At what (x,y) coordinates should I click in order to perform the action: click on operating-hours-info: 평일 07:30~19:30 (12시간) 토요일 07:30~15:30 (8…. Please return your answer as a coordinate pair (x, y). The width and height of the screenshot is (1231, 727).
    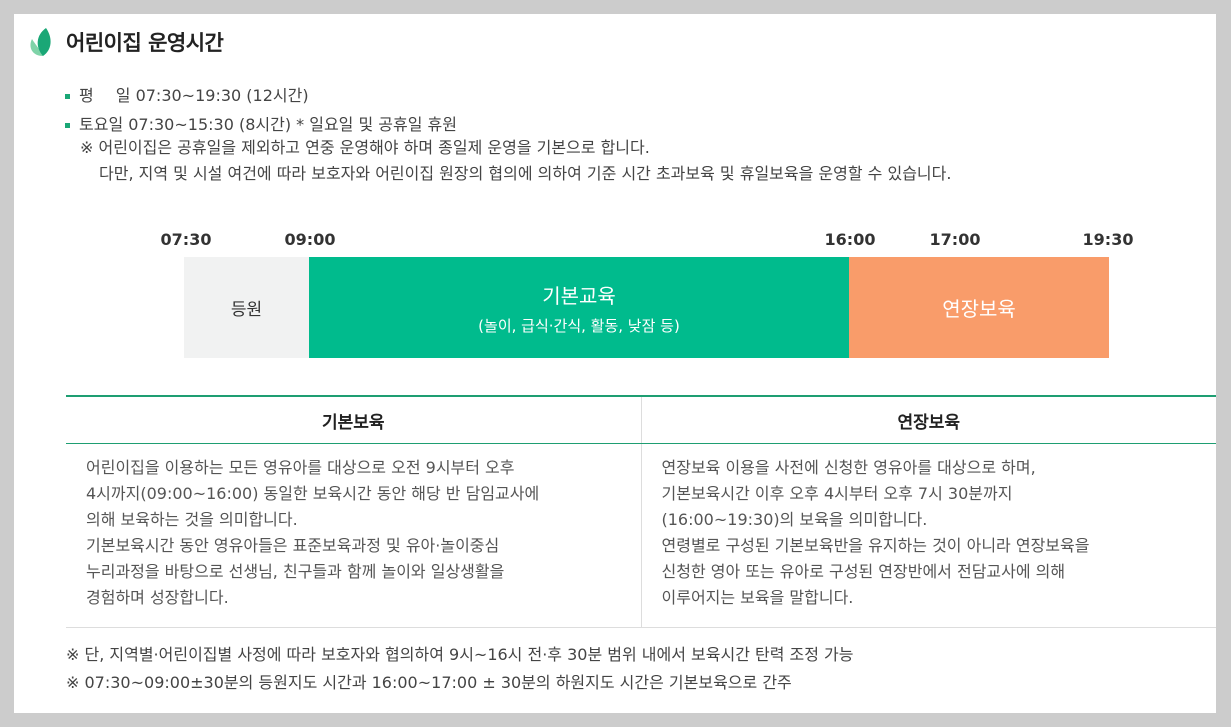
    Looking at the image, I should click on (507, 134).